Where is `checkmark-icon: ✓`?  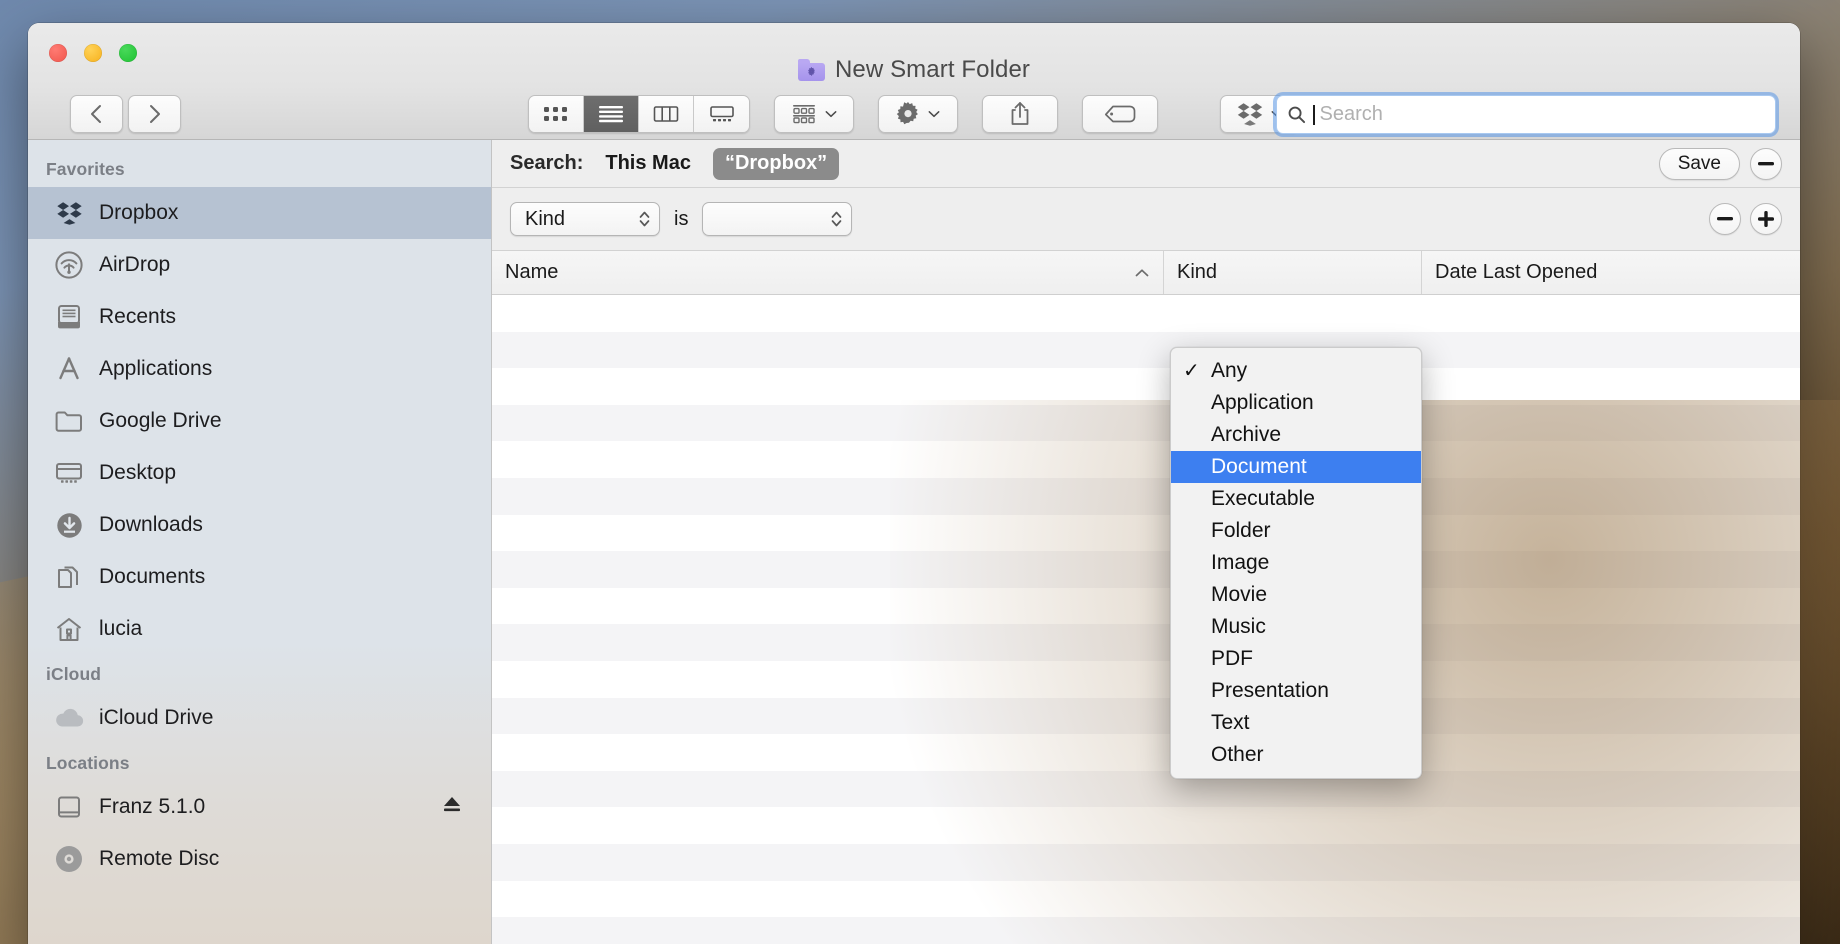 checkmark-icon: ✓ is located at coordinates (1191, 371).